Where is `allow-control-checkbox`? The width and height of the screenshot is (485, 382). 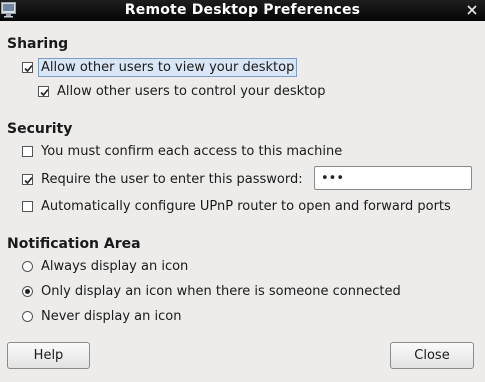
allow-control-checkbox is located at coordinates (43, 91).